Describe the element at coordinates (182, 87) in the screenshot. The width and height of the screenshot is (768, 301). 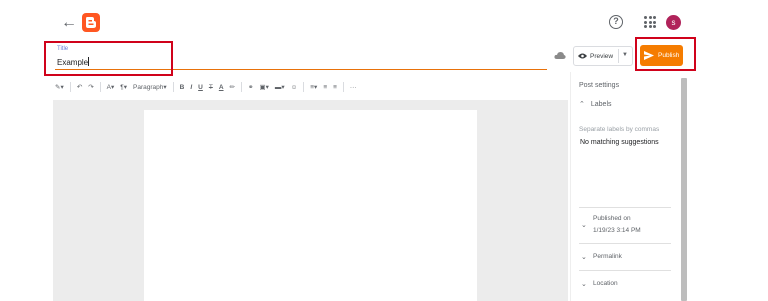
I see `bold-icon: B` at that location.